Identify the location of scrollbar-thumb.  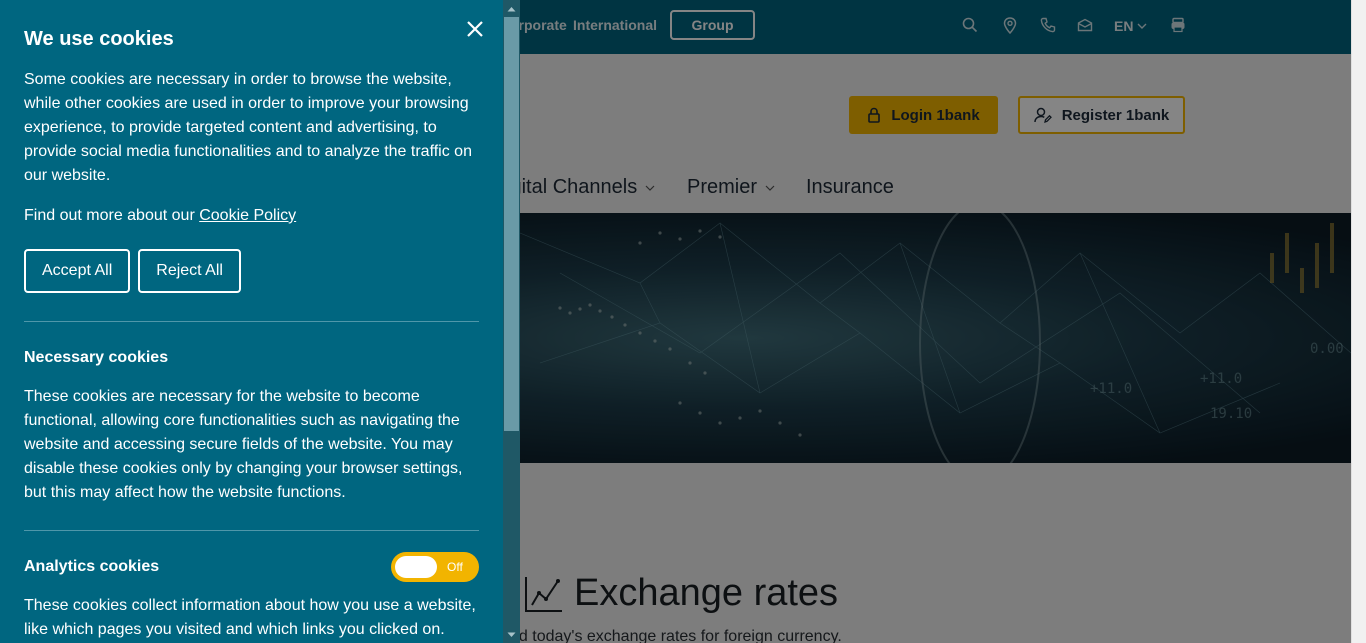
(511, 224).